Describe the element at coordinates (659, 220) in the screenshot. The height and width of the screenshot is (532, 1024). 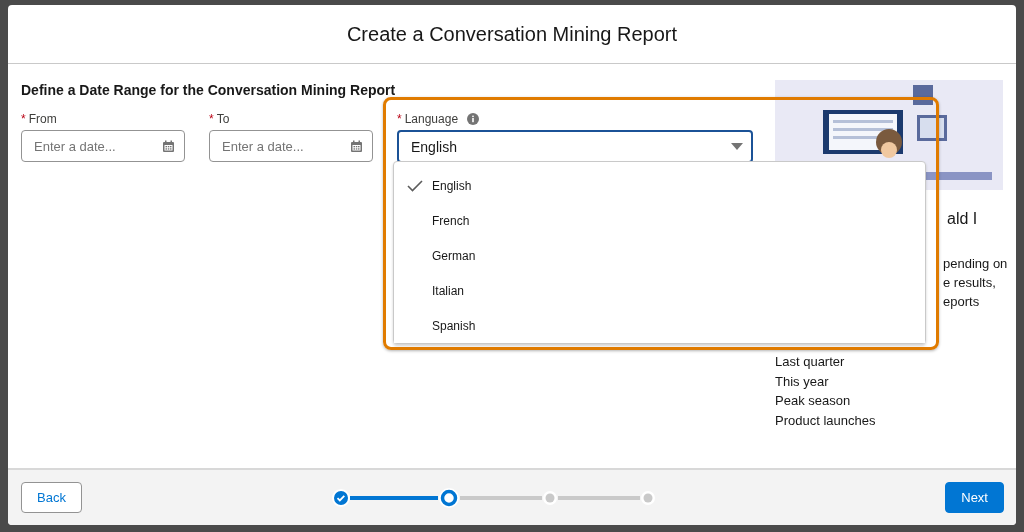
I see `language-option: French` at that location.